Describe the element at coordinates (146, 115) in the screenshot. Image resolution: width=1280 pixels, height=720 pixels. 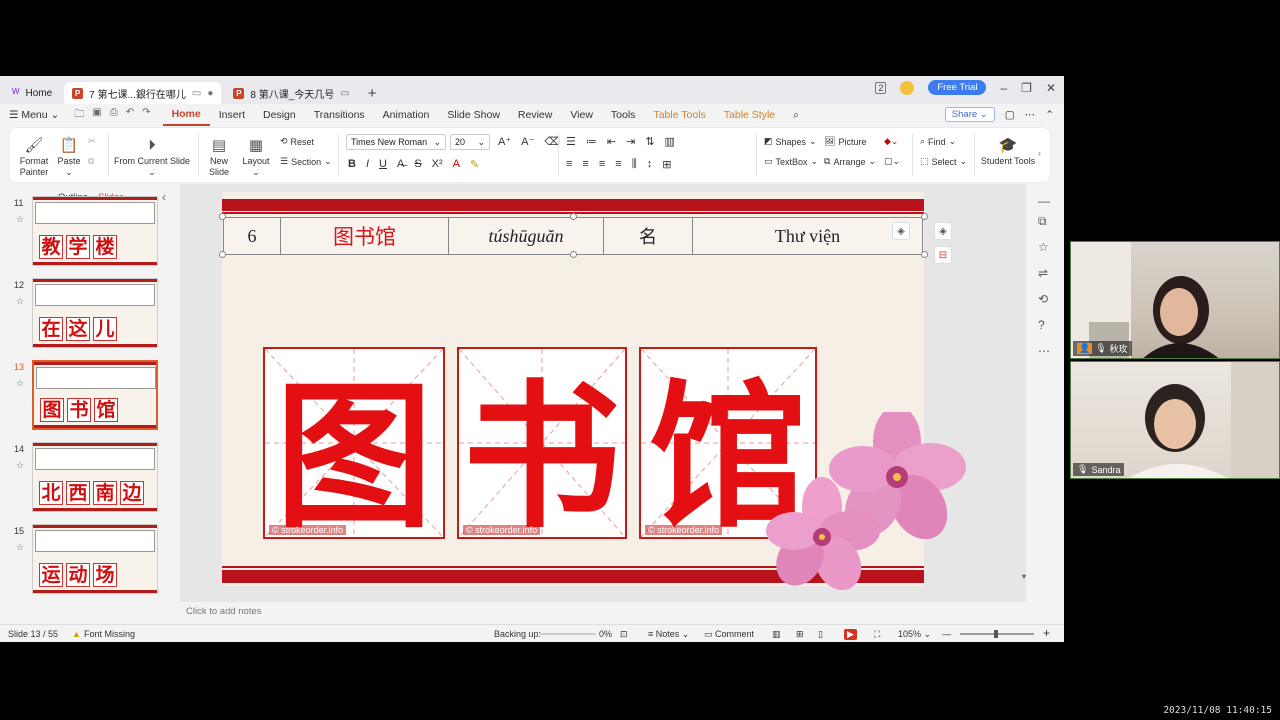
I see `redo-icon: ↷` at that location.